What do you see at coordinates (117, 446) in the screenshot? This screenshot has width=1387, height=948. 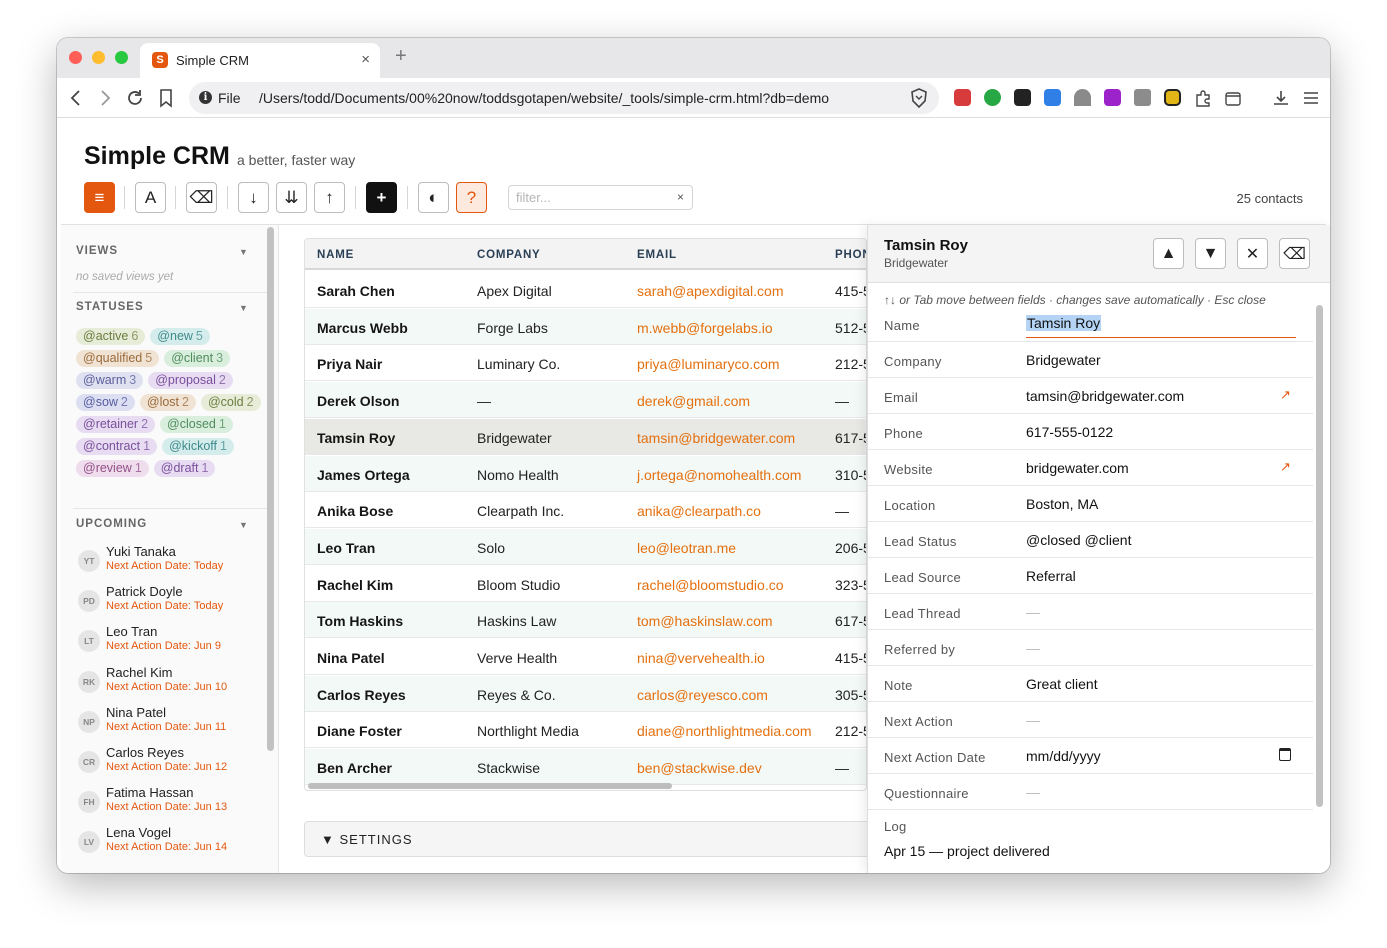 I see `status-chip: @contract 1` at bounding box center [117, 446].